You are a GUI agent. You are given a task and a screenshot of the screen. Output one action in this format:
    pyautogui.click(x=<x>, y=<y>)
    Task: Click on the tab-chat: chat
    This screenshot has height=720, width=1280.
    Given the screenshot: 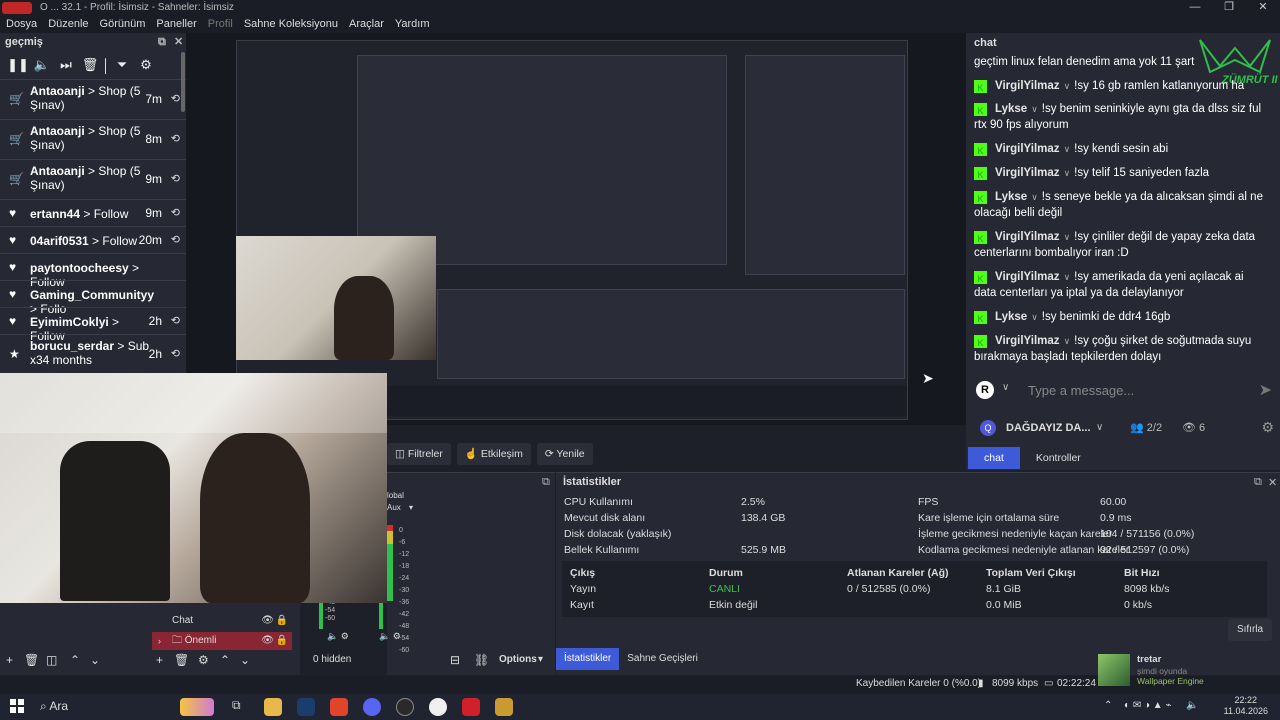 What is the action you would take?
    pyautogui.click(x=994, y=458)
    